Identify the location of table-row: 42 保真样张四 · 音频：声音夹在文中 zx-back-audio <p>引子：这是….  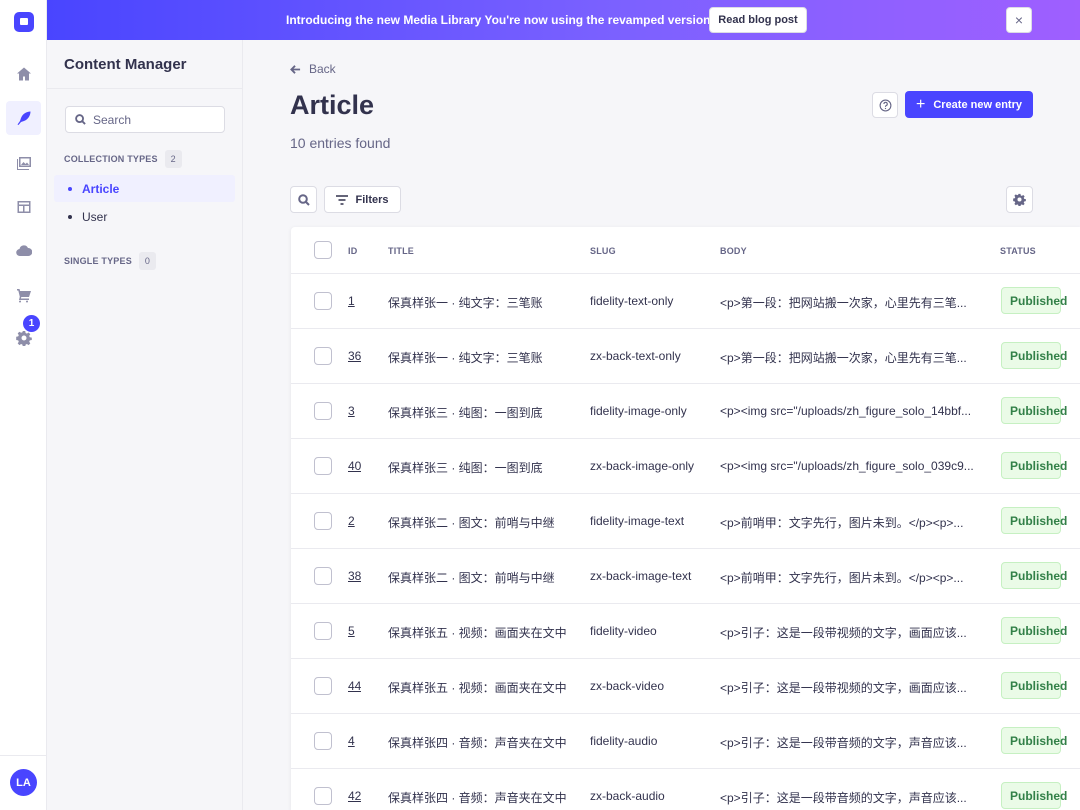
(685, 789).